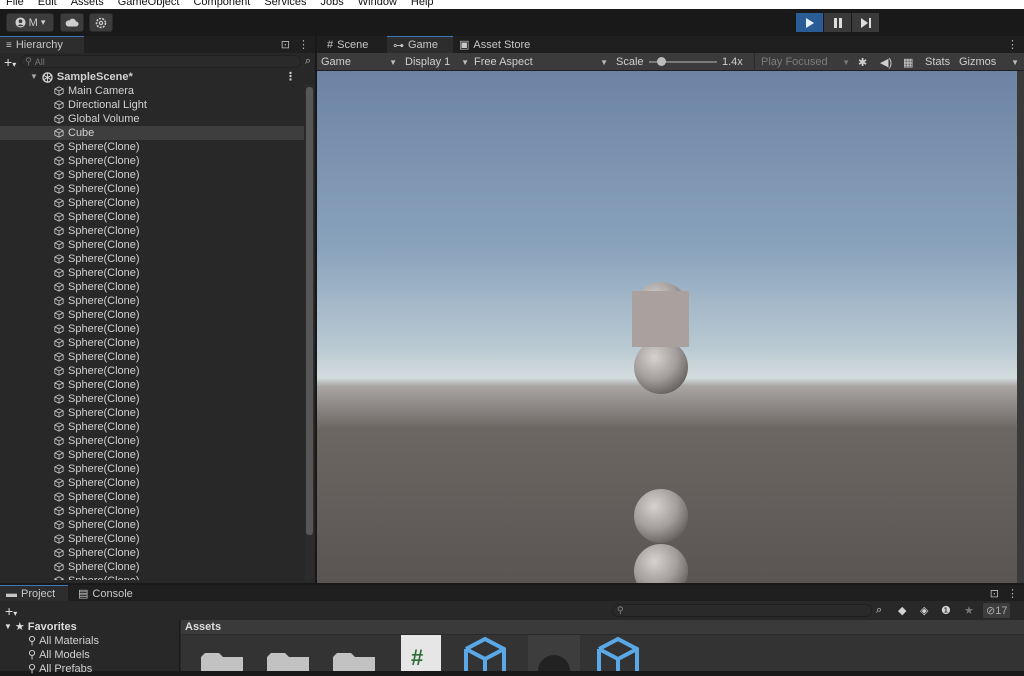  Describe the element at coordinates (160, 61) in the screenshot. I see `hierarchy-search-input: ⚲ All` at that location.